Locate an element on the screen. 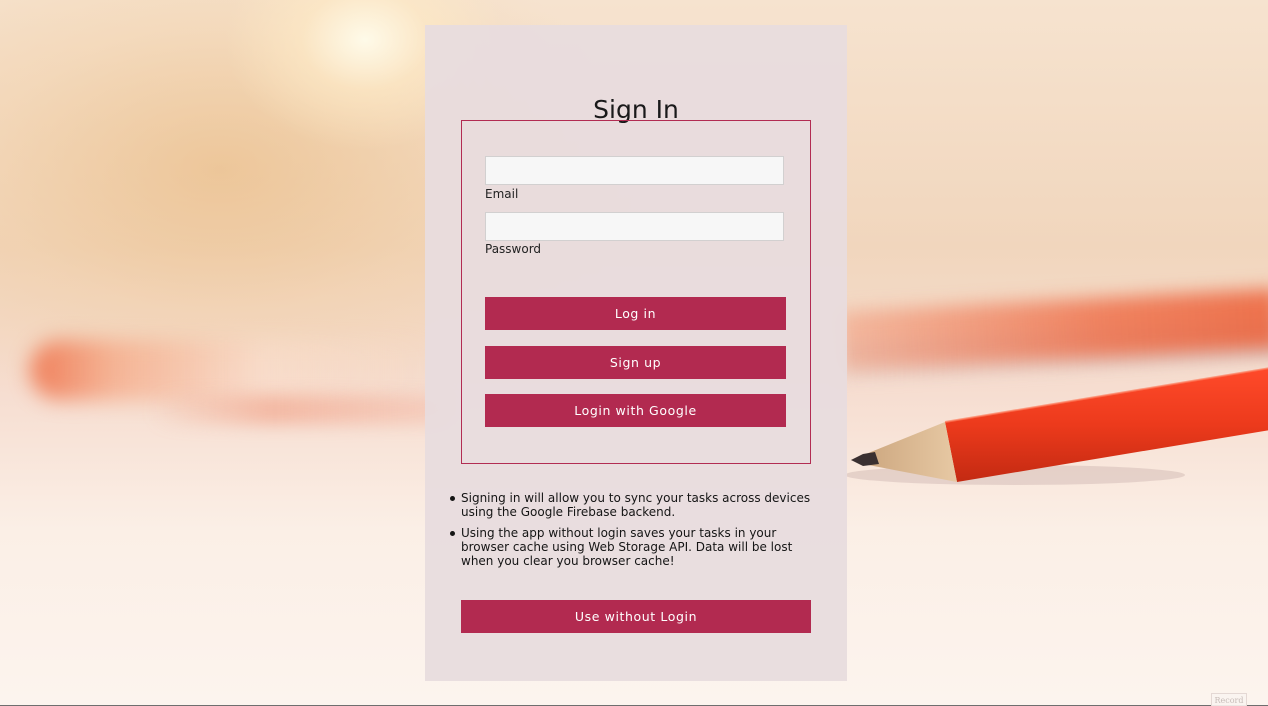 Image resolution: width=1268 pixels, height=706 pixels. use-without-login-button: Use without Login is located at coordinates (636, 616).